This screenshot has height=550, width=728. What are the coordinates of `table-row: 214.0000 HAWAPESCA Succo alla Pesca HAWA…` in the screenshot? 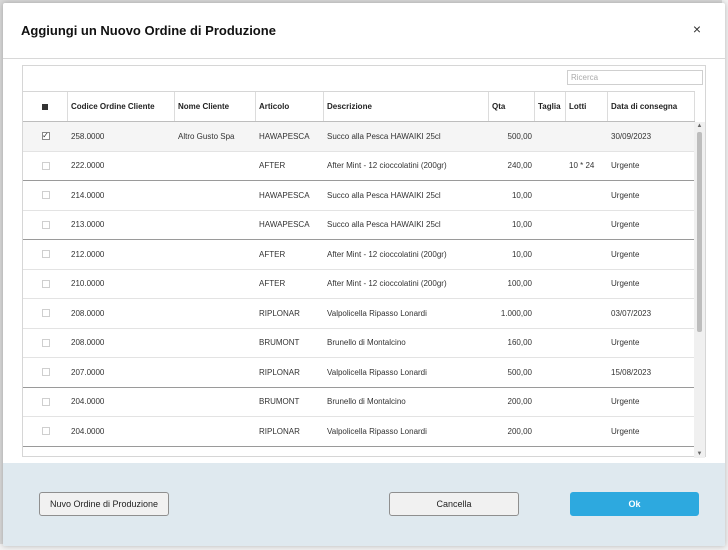 It's located at (359, 196).